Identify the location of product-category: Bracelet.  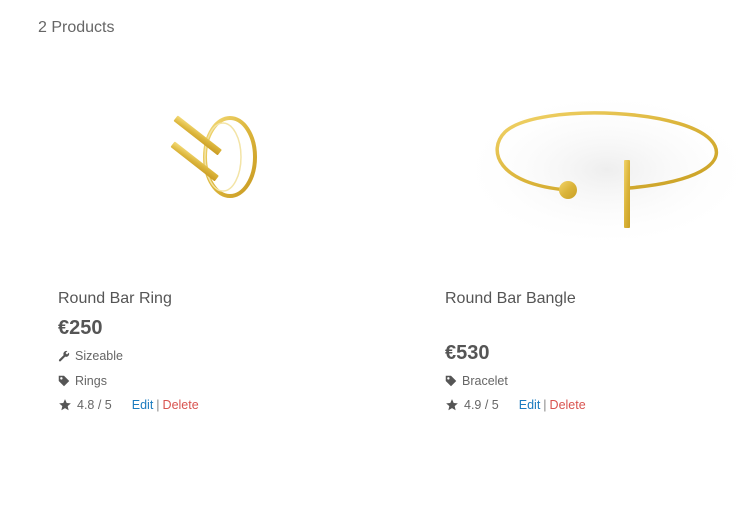
(476, 381).